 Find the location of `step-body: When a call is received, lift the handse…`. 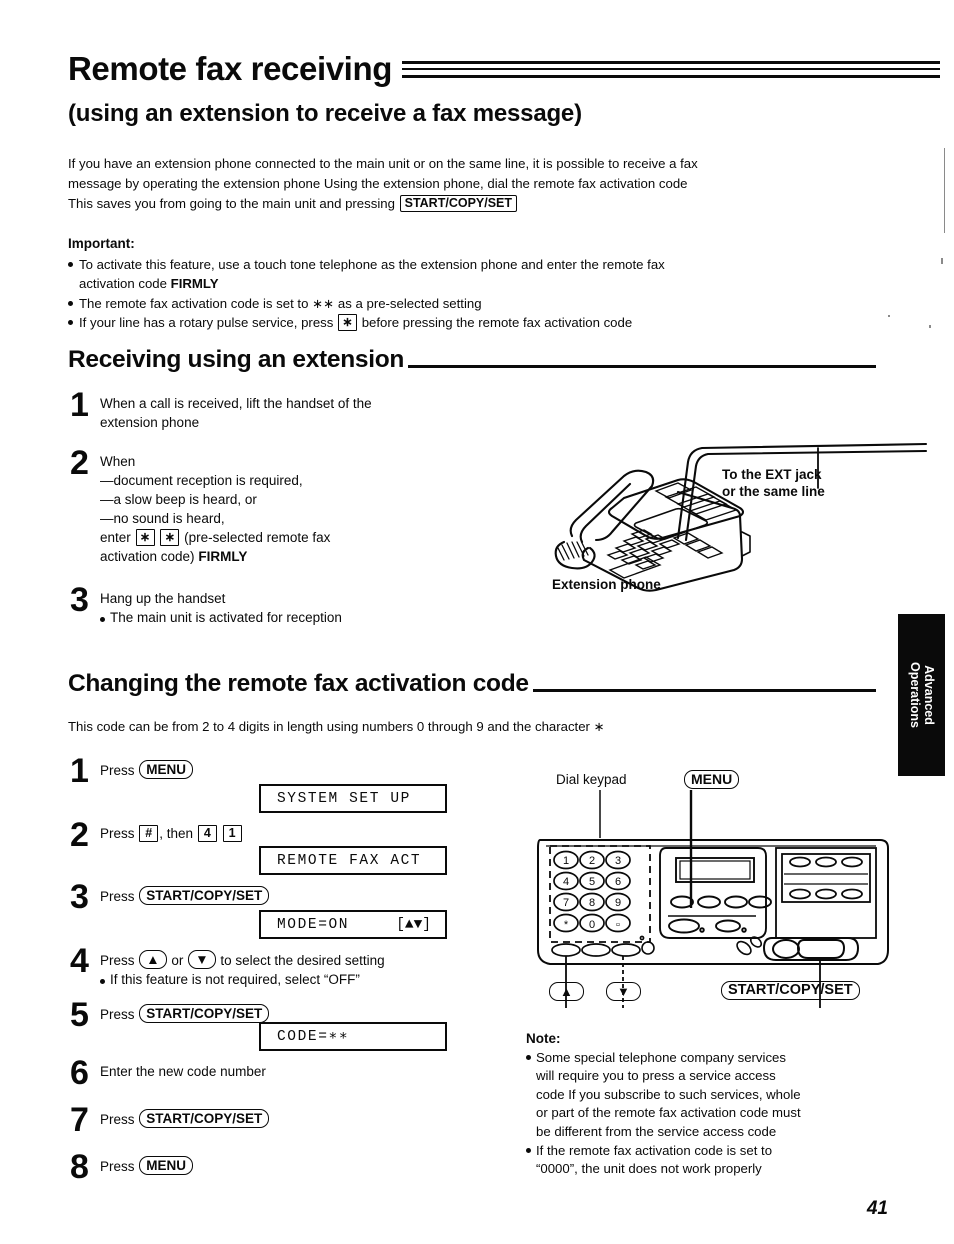

step-body: When a call is received, lift the handse… is located at coordinates (236, 411).